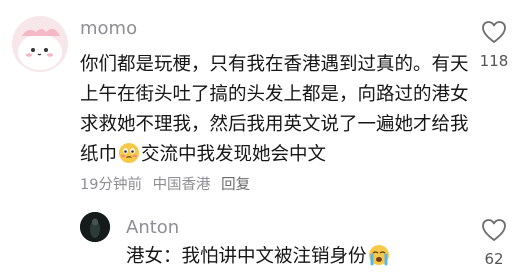 The width and height of the screenshot is (532, 274). Describe the element at coordinates (235, 185) in the screenshot. I see `reply-button: 回复` at that location.